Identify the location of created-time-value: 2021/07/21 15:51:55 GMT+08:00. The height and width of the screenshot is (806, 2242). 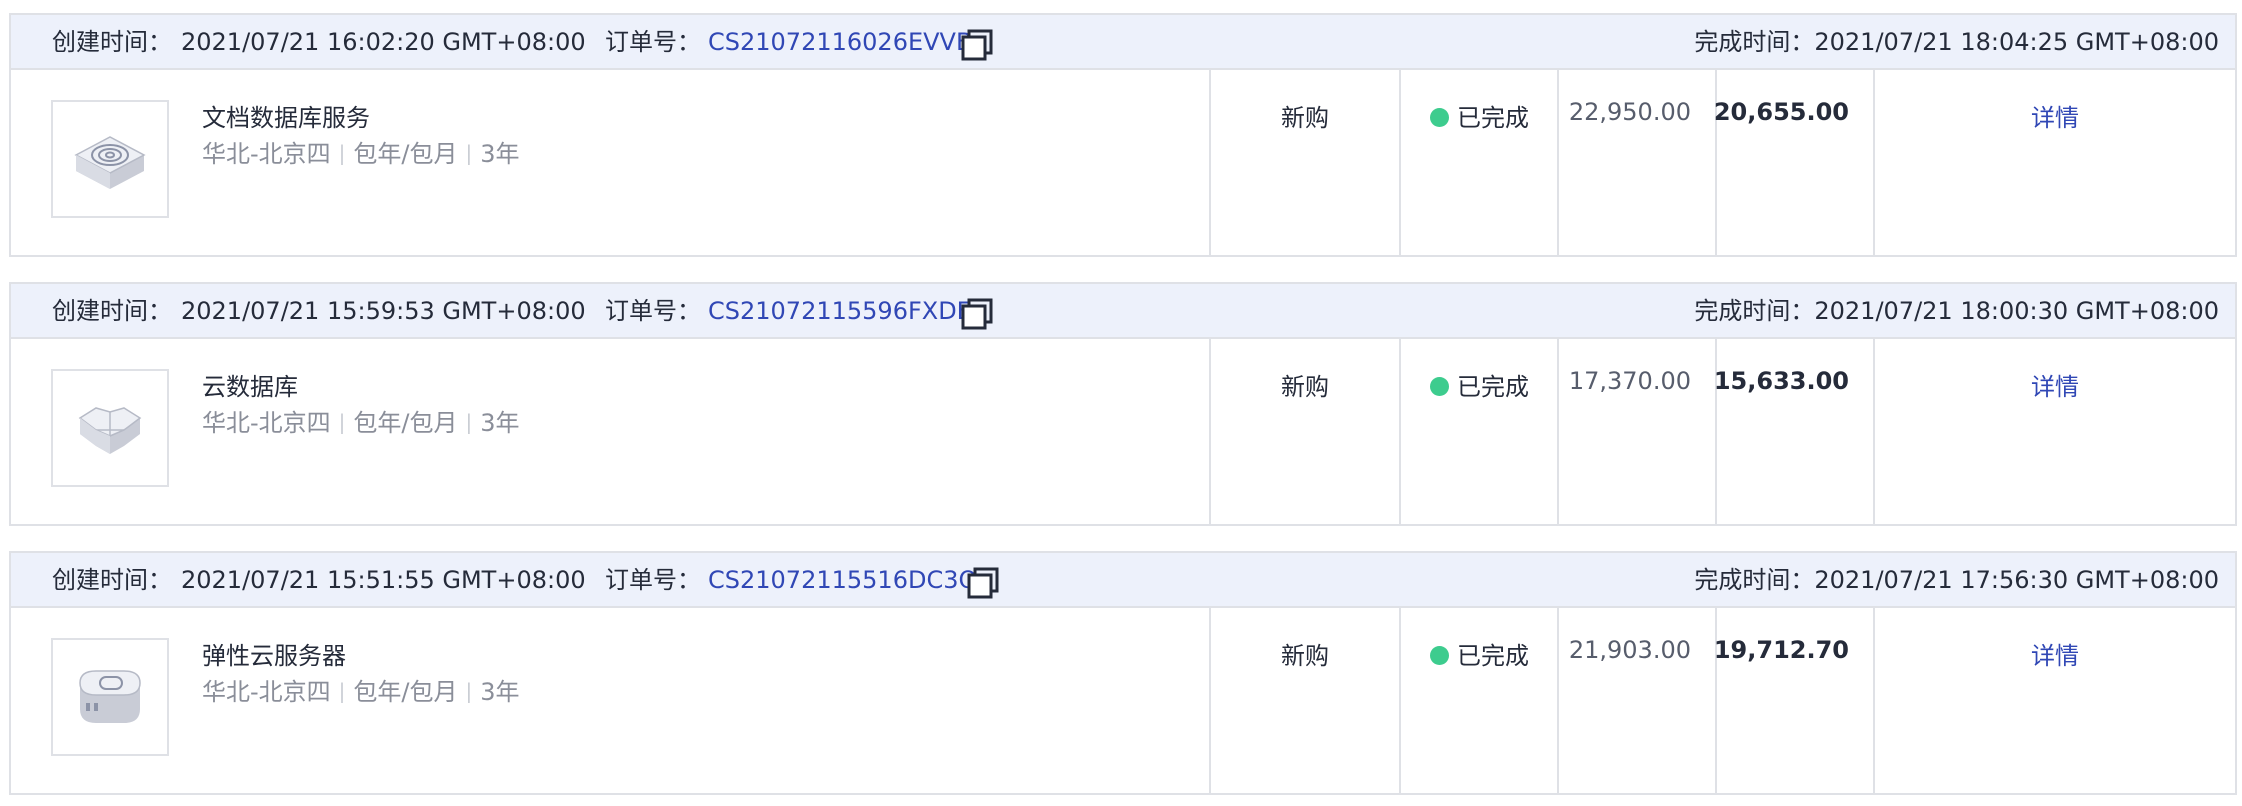
(383, 580).